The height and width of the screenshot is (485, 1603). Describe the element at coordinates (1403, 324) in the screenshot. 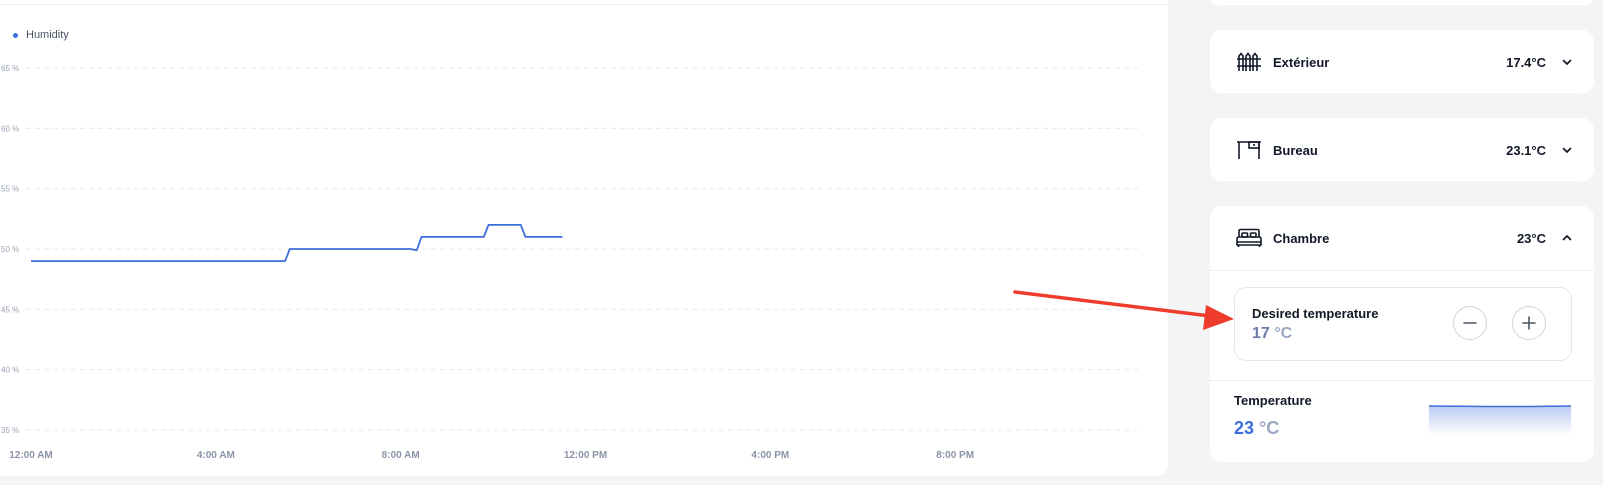

I see `desired-temperature-control: Desired temperature 17 °C` at that location.